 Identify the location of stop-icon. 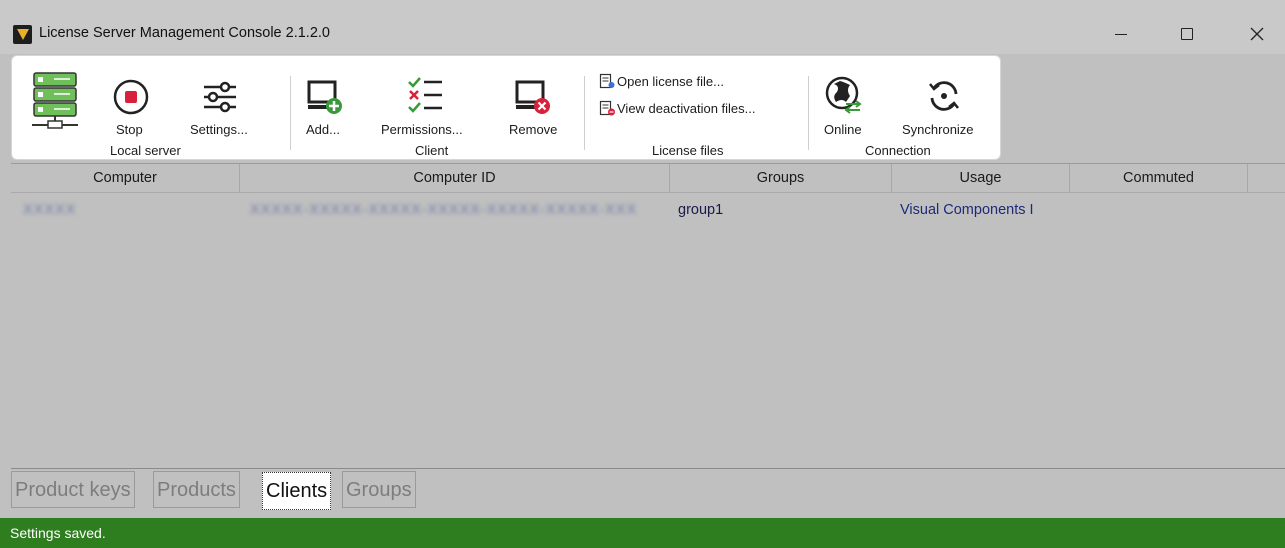
(131, 97).